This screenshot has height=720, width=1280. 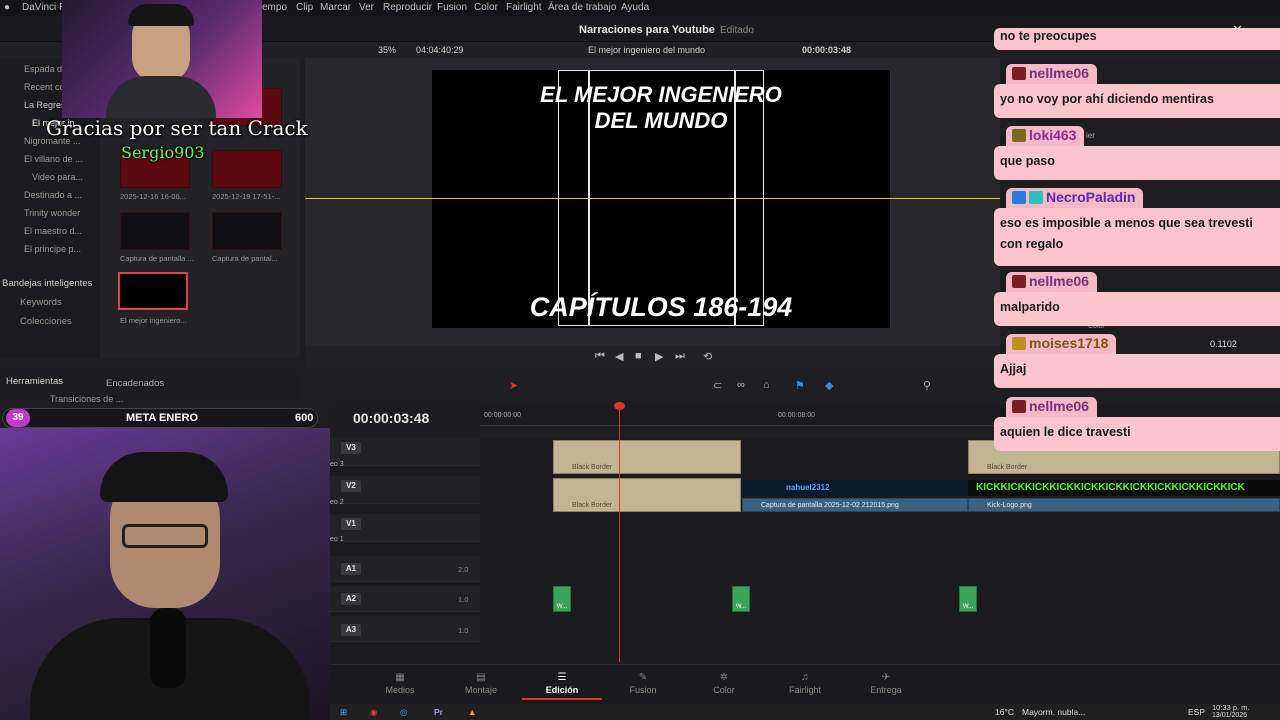 What do you see at coordinates (351, 448) in the screenshot?
I see `track-tag: V3` at bounding box center [351, 448].